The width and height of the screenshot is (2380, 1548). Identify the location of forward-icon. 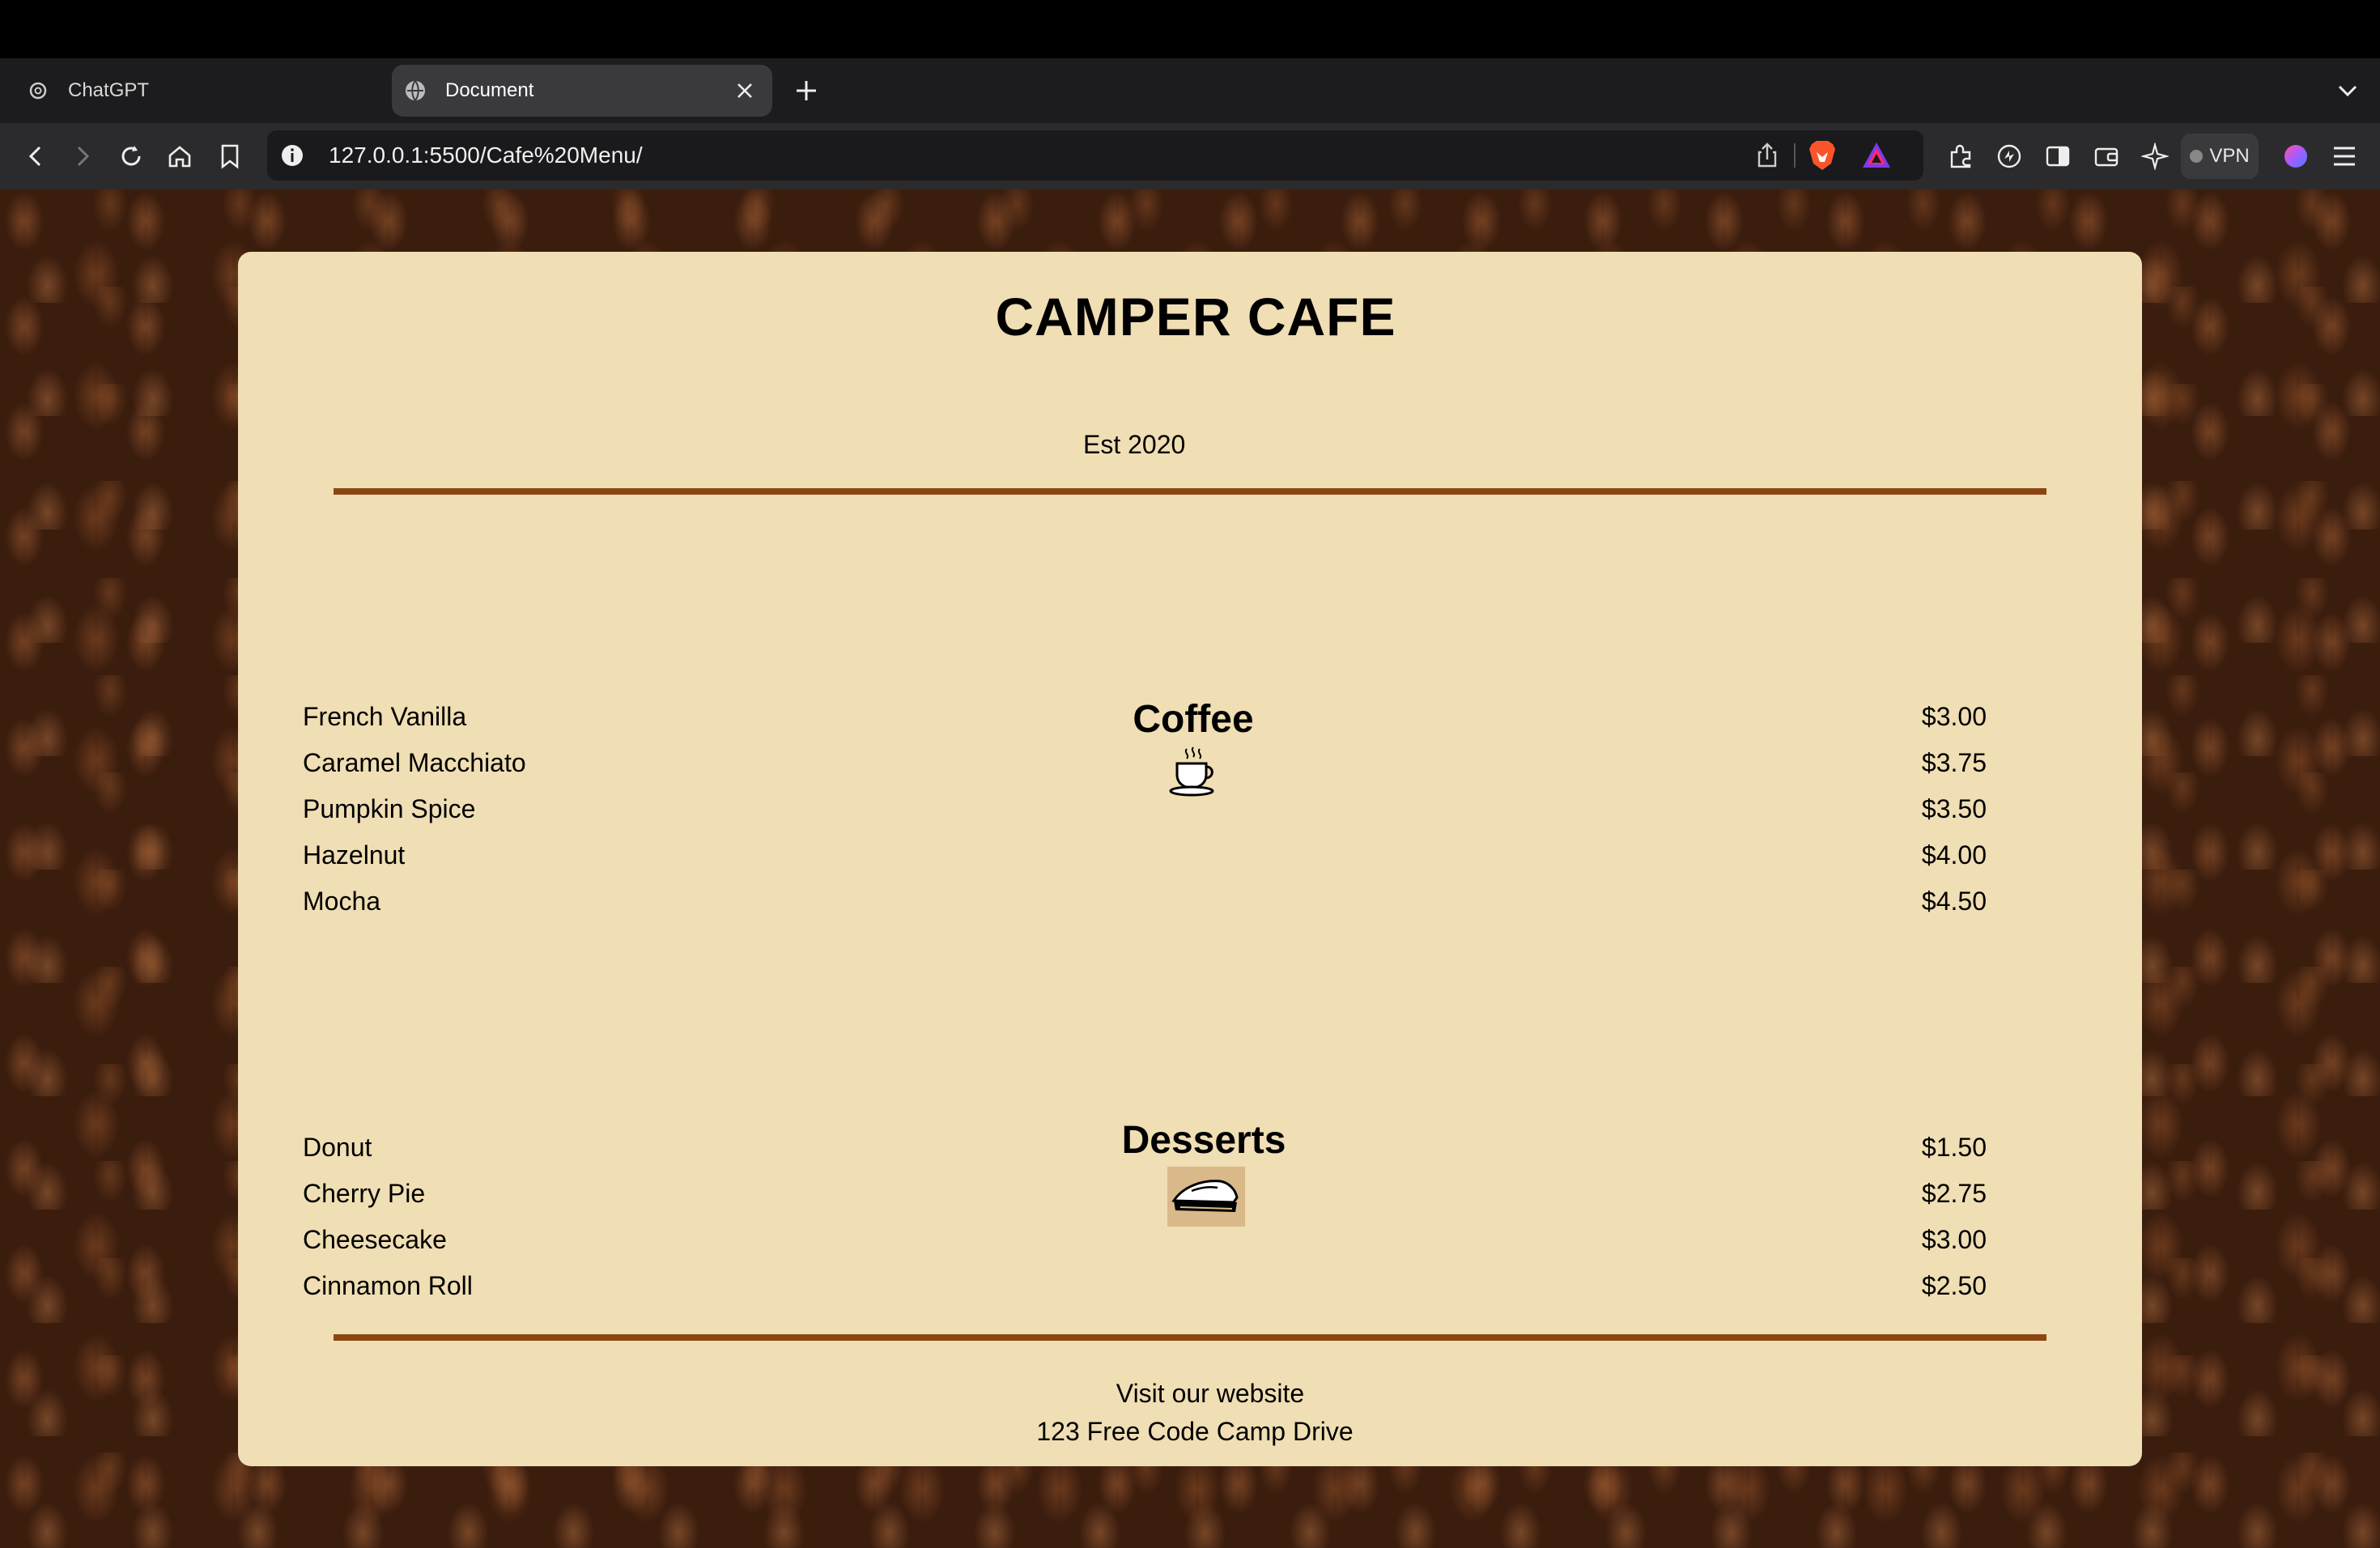
(83, 156).